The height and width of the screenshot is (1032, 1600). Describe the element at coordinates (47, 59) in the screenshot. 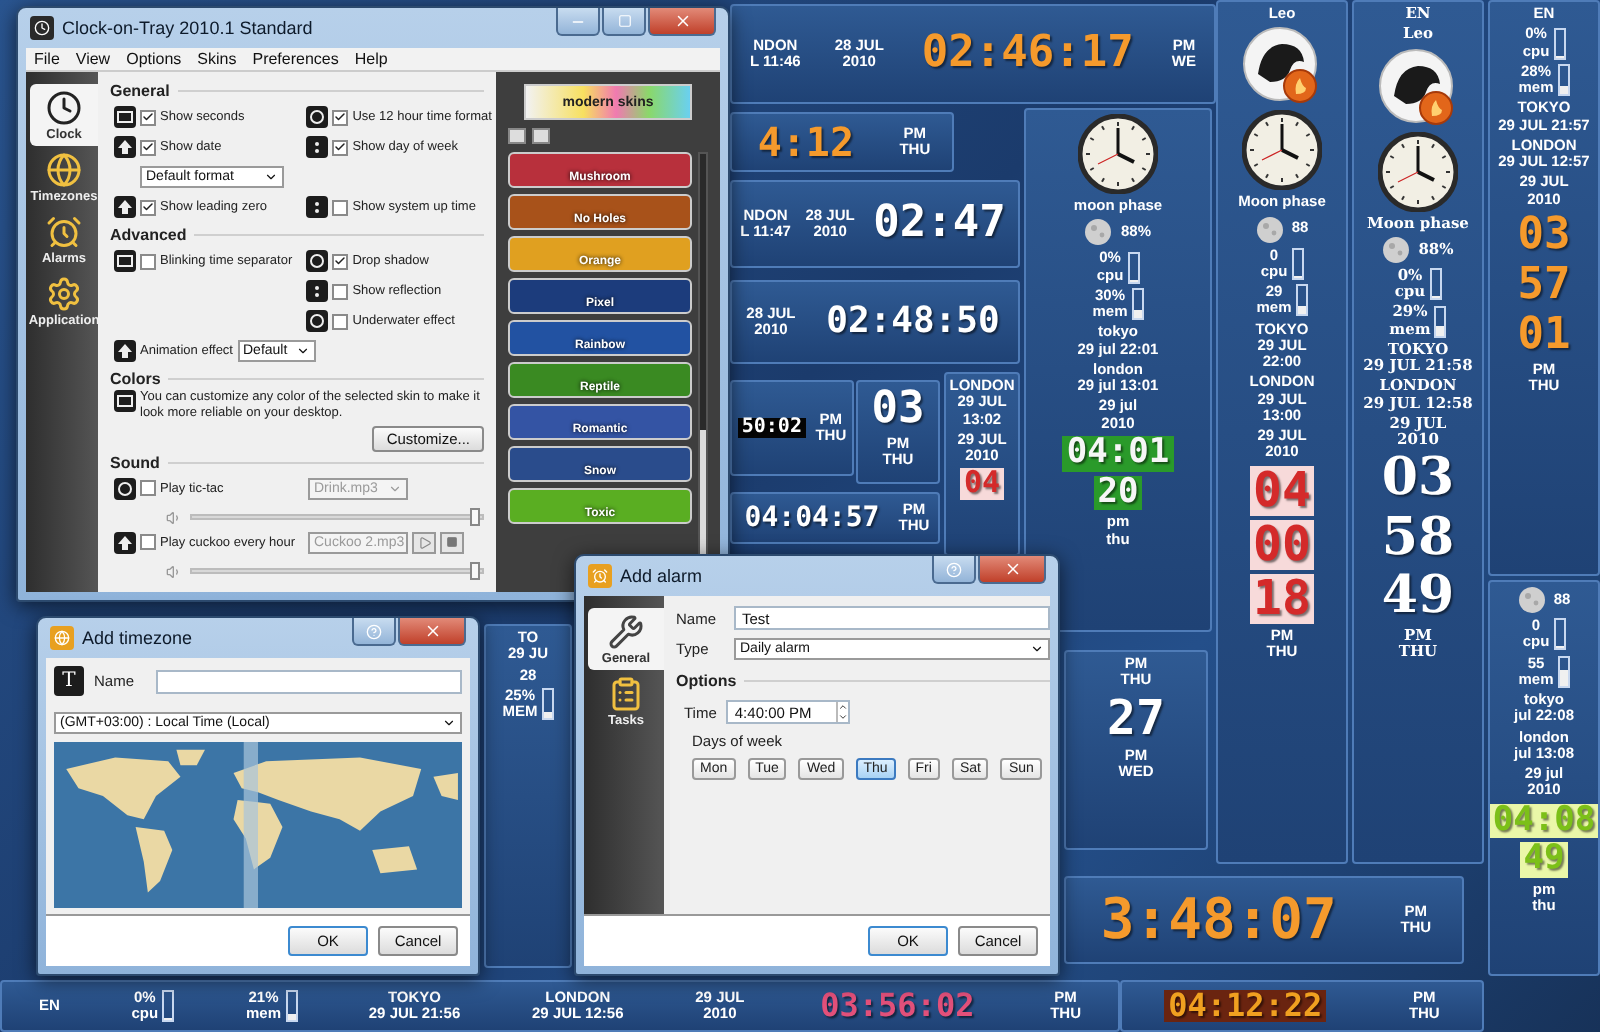

I see `menu-item: File` at that location.